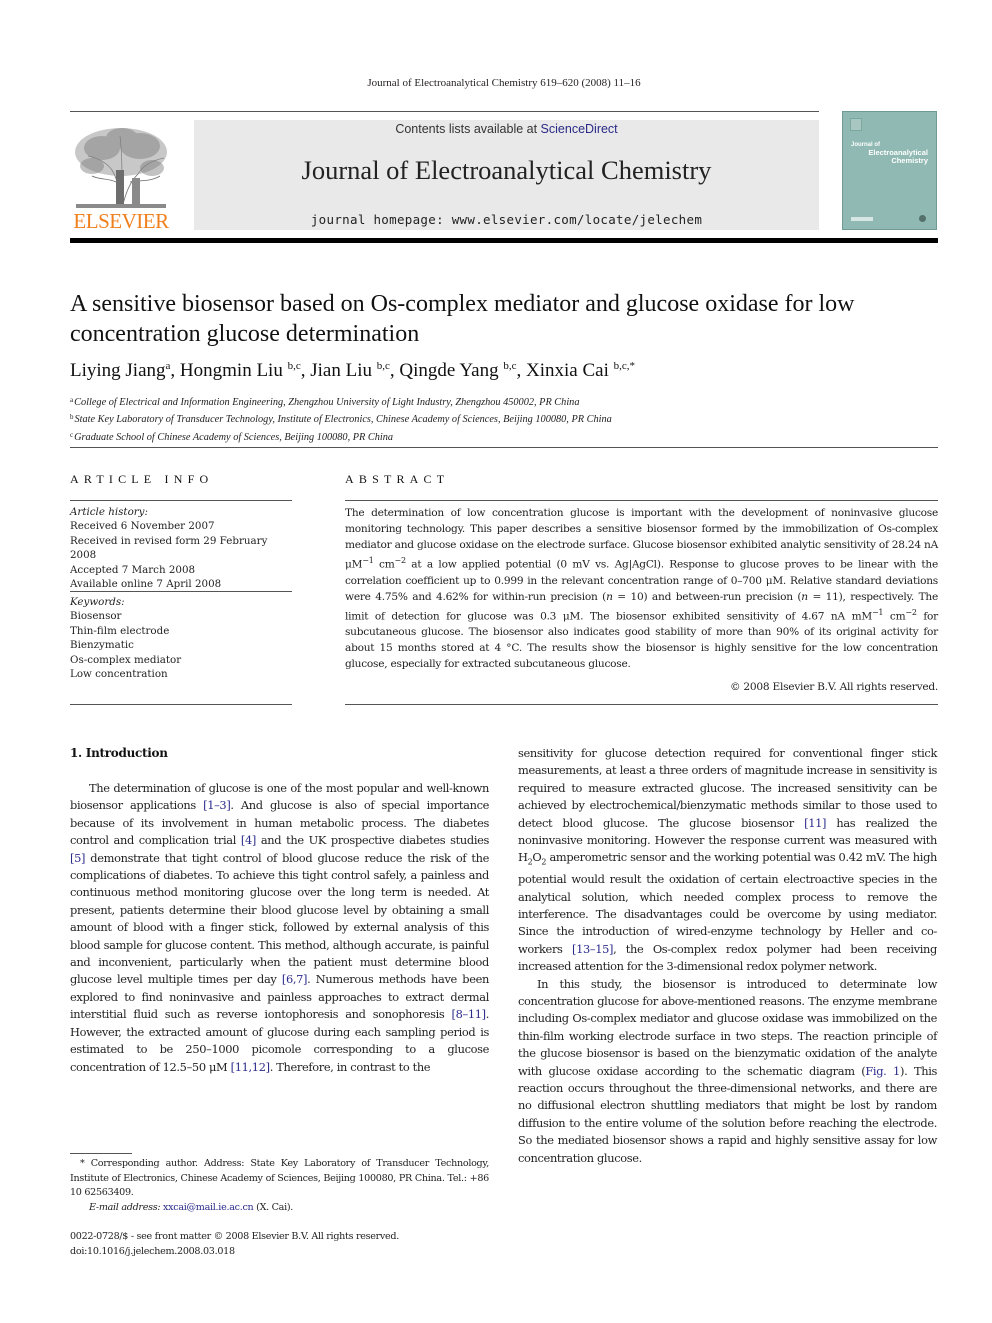 The image size is (992, 1323). What do you see at coordinates (273, 1207) in the screenshot?
I see `email-suffix: (X. Cai).` at bounding box center [273, 1207].